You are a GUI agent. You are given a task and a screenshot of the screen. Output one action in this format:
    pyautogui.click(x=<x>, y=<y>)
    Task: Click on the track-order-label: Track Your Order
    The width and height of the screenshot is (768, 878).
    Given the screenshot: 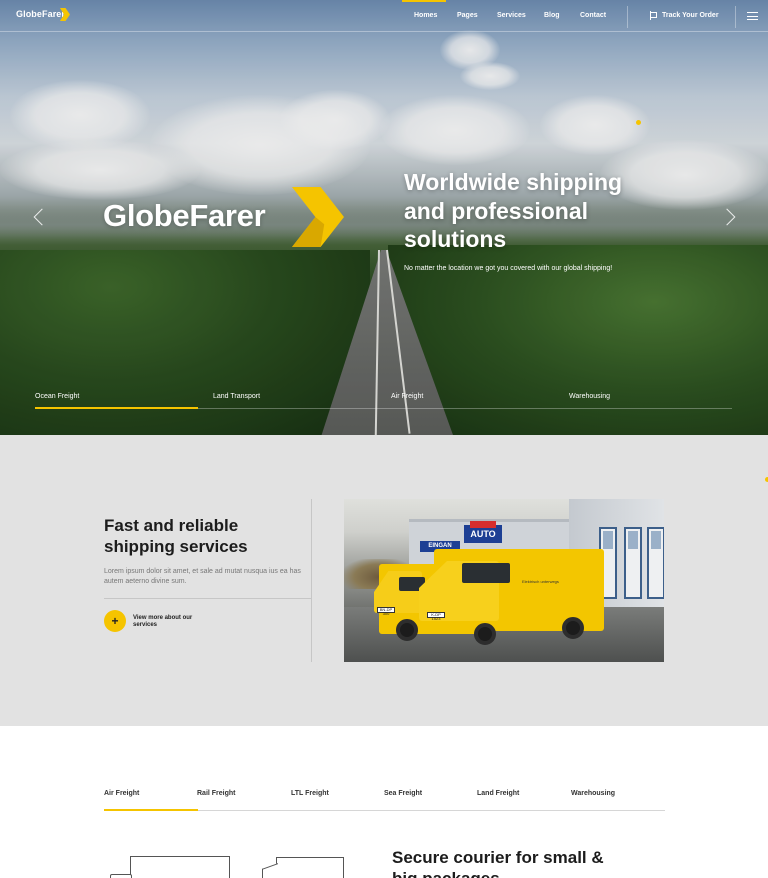 What is the action you would take?
    pyautogui.click(x=690, y=15)
    